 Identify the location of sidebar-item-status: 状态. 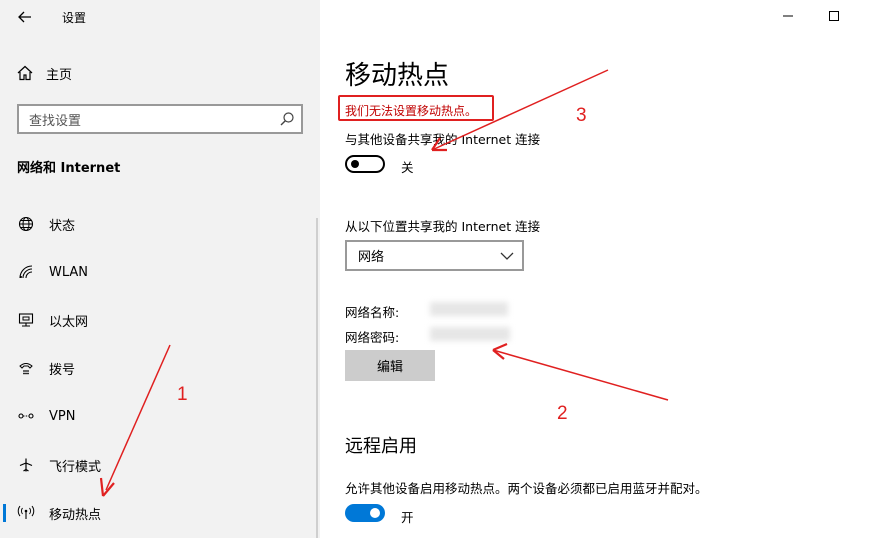
(160, 224).